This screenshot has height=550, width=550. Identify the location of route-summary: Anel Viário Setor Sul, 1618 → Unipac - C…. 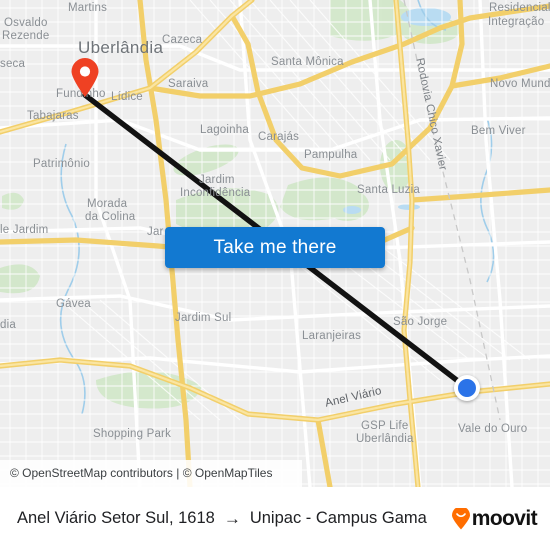
(222, 518).